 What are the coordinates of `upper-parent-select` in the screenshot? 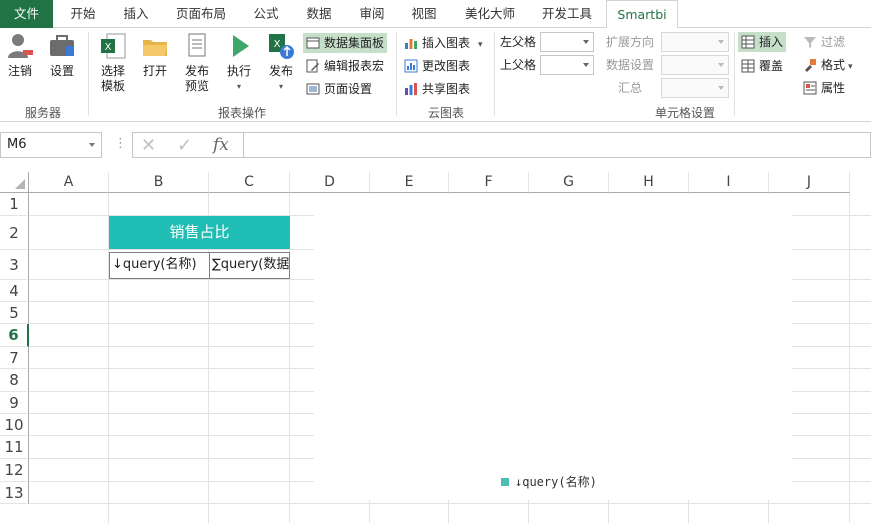 It's located at (567, 65).